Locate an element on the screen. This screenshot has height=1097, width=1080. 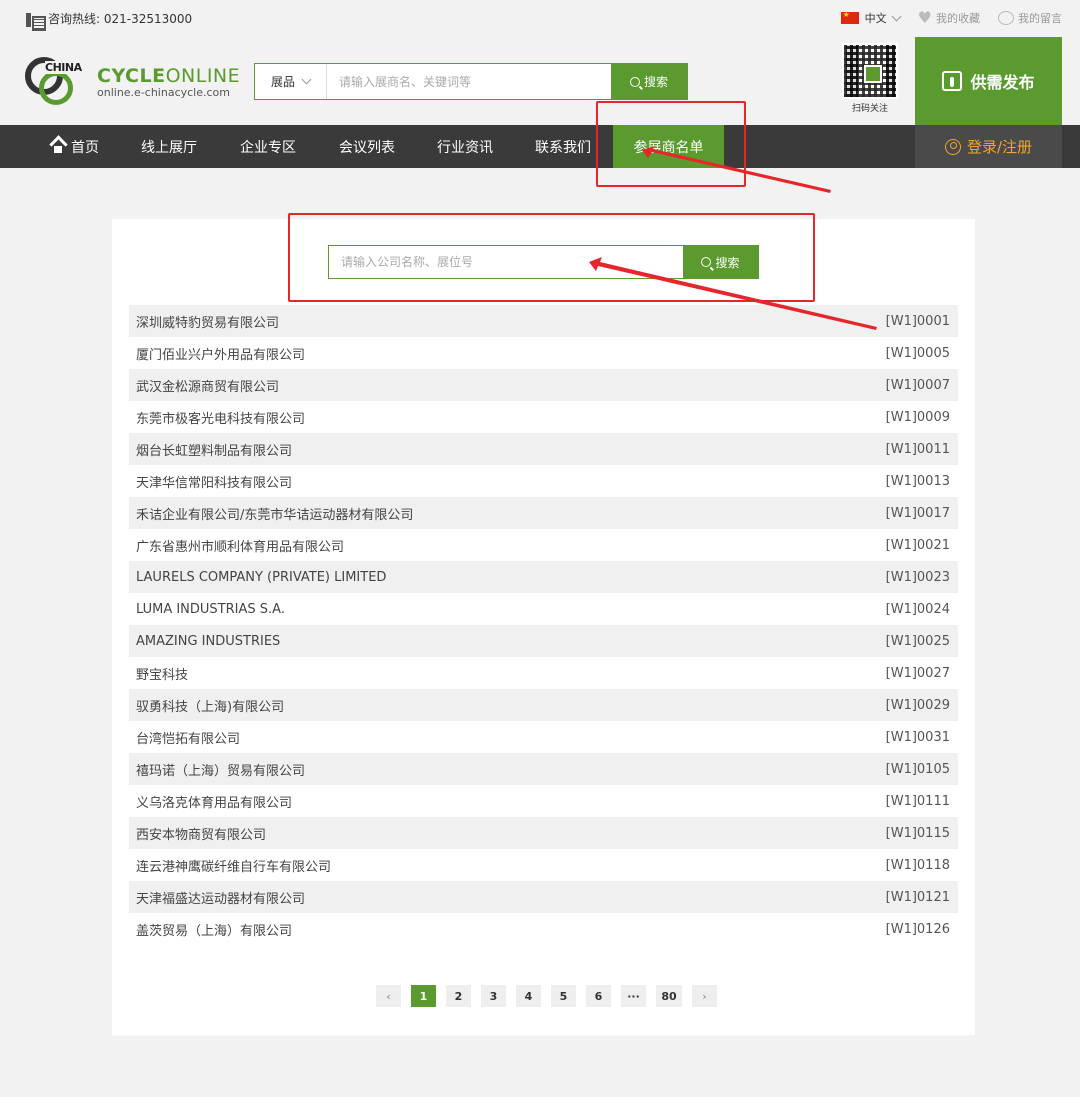
annotation-arrow-nav is located at coordinates (736, 169).